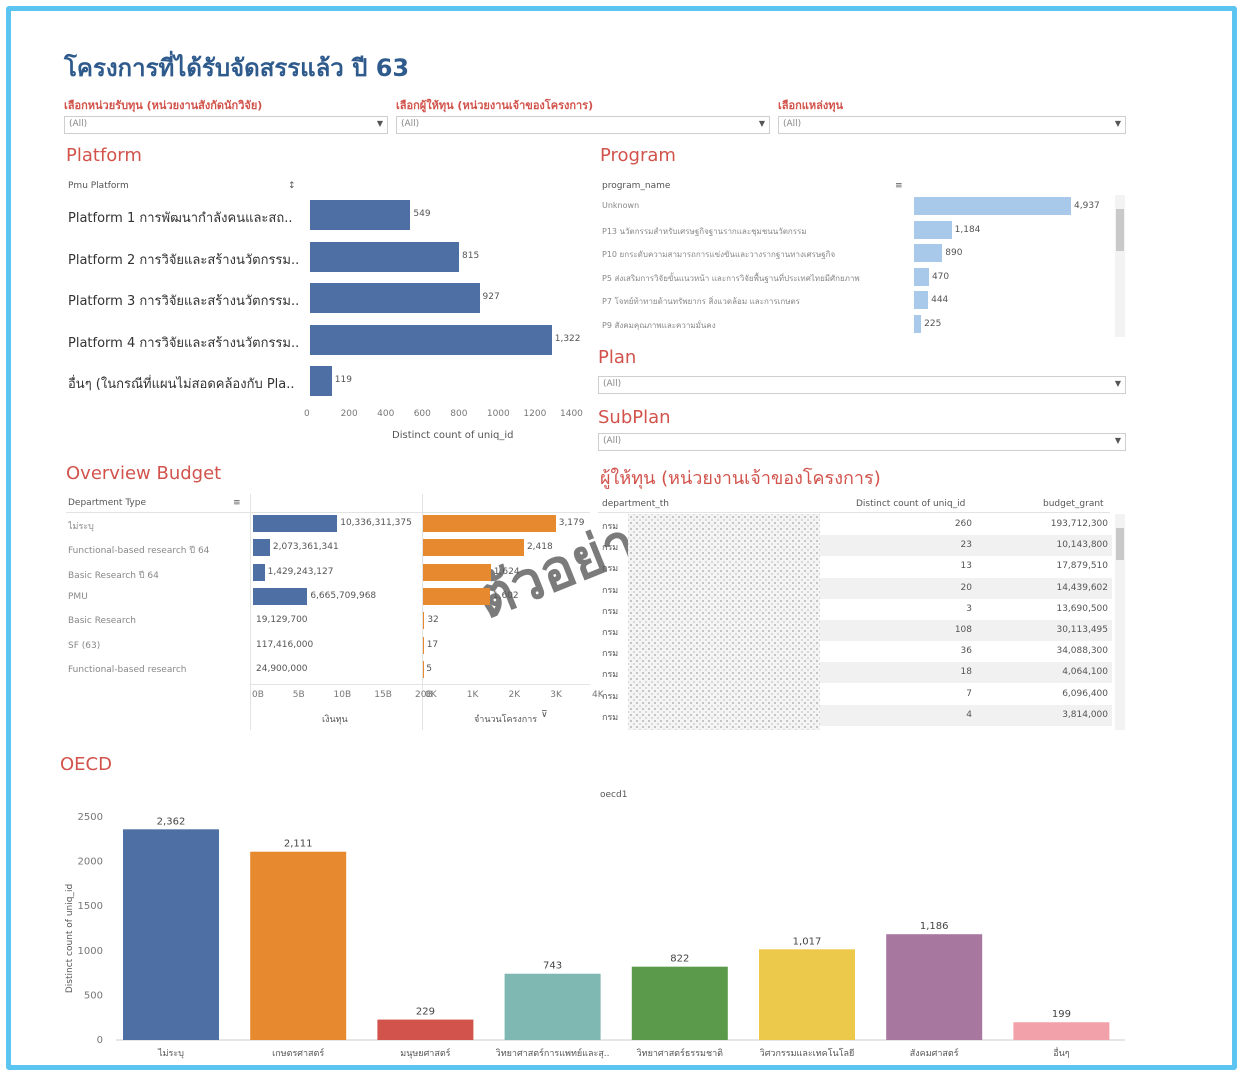  What do you see at coordinates (556, 695) in the screenshot?
I see `count-tick-label: 3K` at bounding box center [556, 695].